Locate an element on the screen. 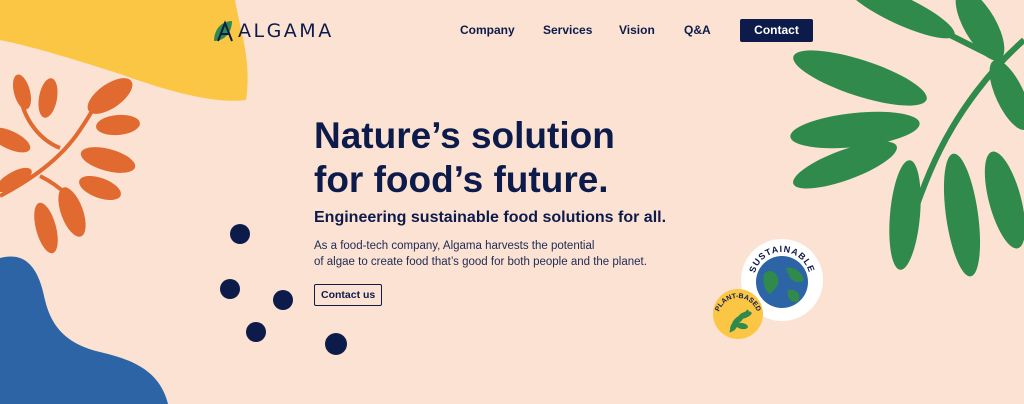  contact-button: Contact is located at coordinates (776, 30).